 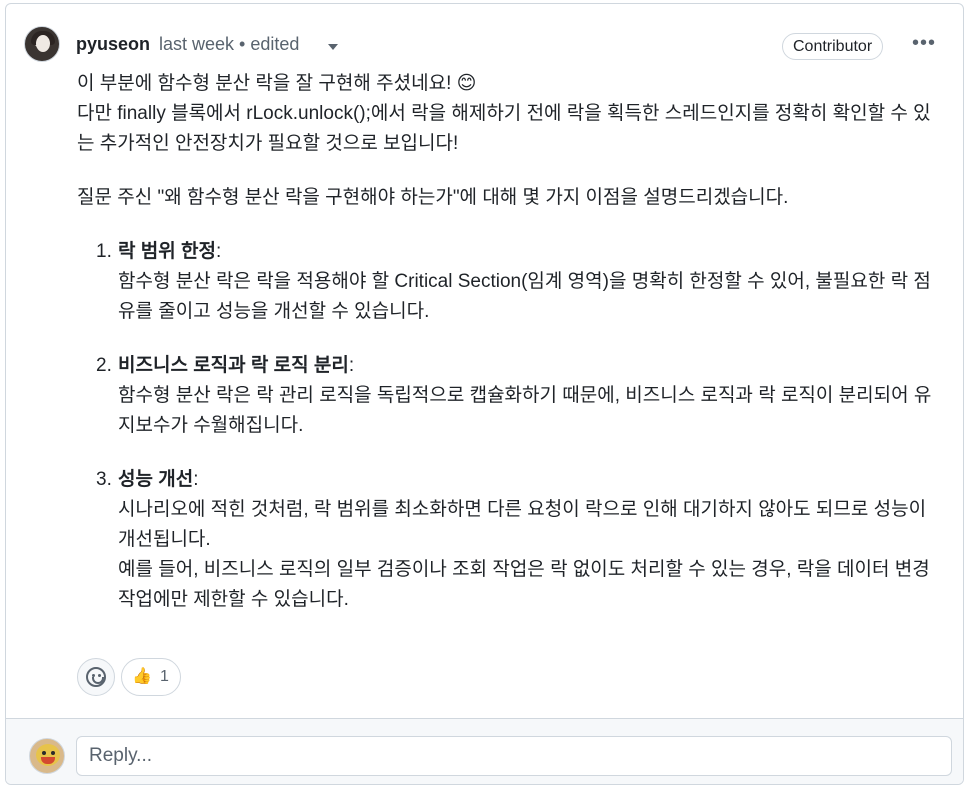 I want to click on comment-meta: last week • edited, so click(x=229, y=44).